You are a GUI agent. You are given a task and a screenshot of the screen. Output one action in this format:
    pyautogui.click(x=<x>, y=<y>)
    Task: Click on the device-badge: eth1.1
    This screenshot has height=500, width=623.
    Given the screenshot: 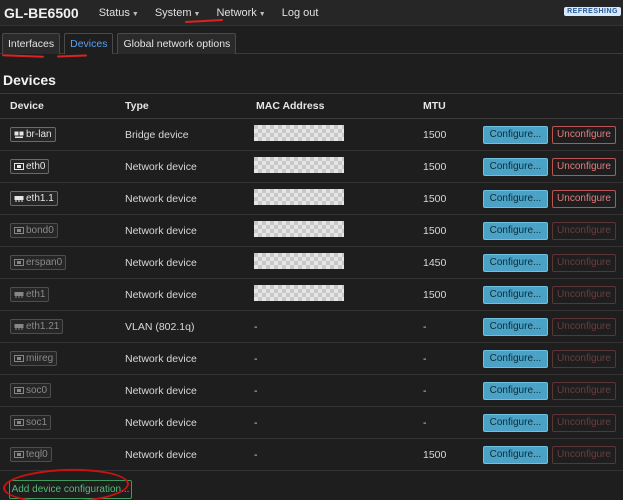 What is the action you would take?
    pyautogui.click(x=34, y=198)
    